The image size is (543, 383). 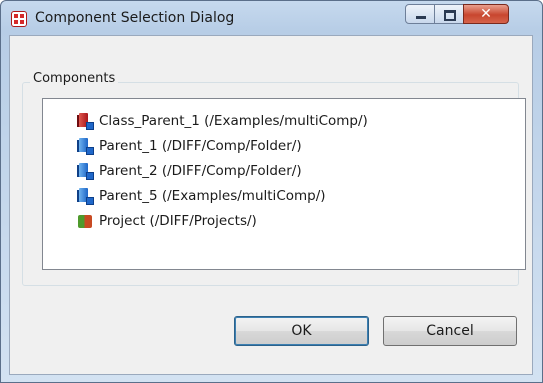 I want to click on list-item-label: Parent_2 (/DIFF/Comp/Folder/), so click(x=200, y=171).